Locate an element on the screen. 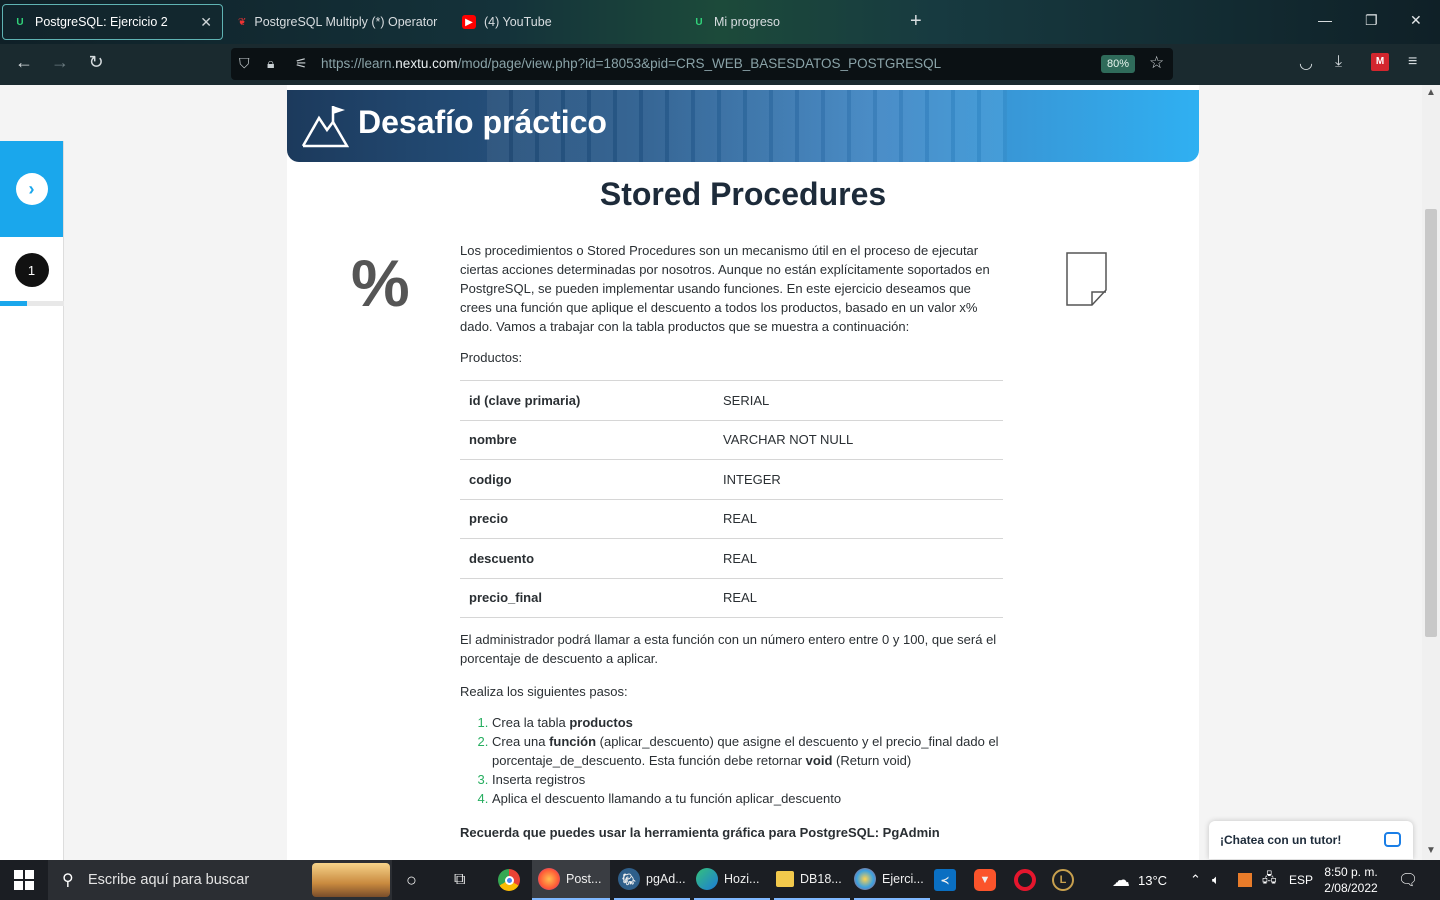  banner-title: Desafío práctico is located at coordinates (482, 122).